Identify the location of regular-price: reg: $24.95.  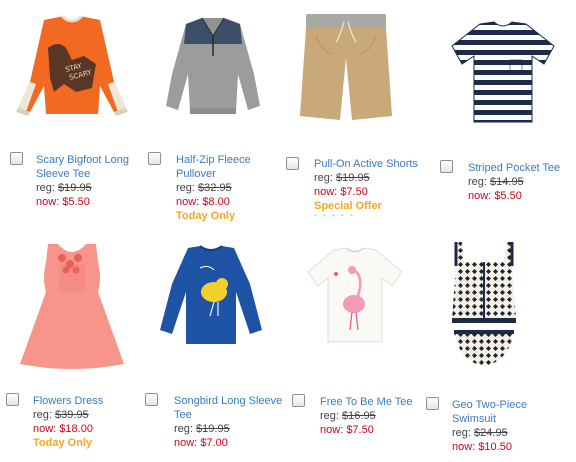
(480, 433).